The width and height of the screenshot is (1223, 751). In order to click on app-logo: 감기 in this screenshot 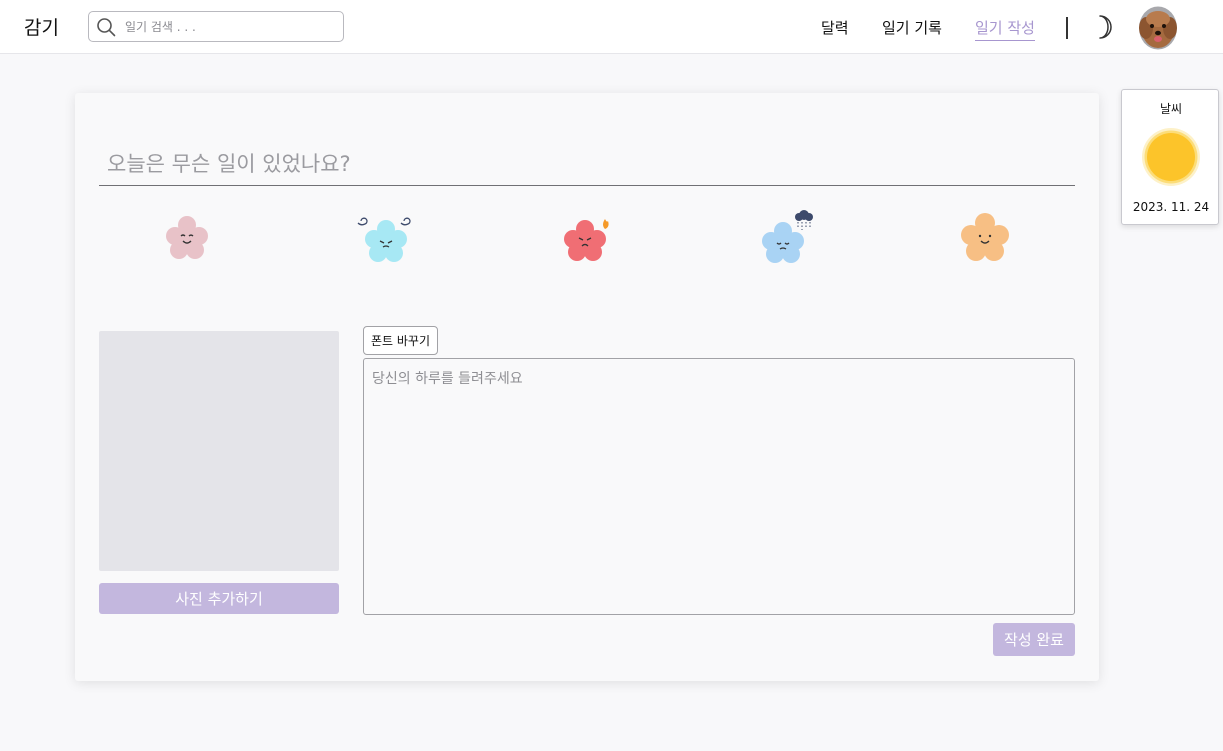, I will do `click(41, 26)`.